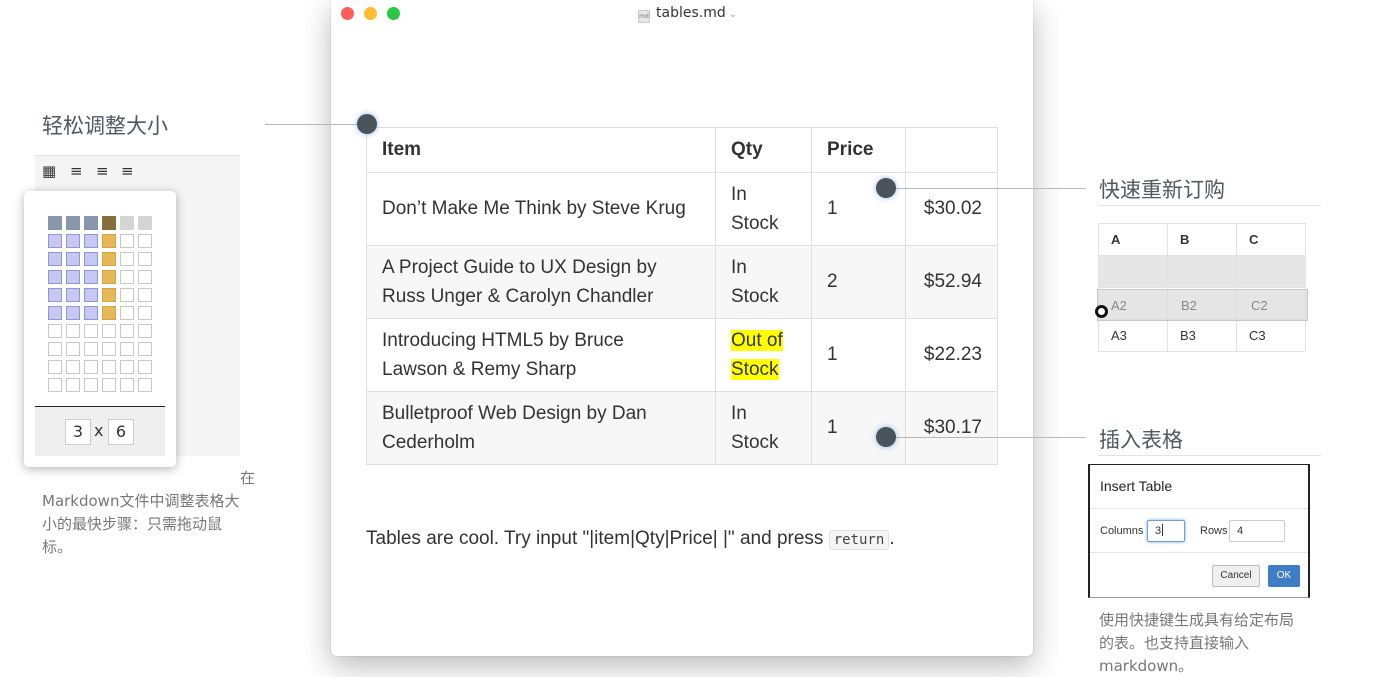  What do you see at coordinates (541, 150) in the screenshot?
I see `table-header-cell: Item` at bounding box center [541, 150].